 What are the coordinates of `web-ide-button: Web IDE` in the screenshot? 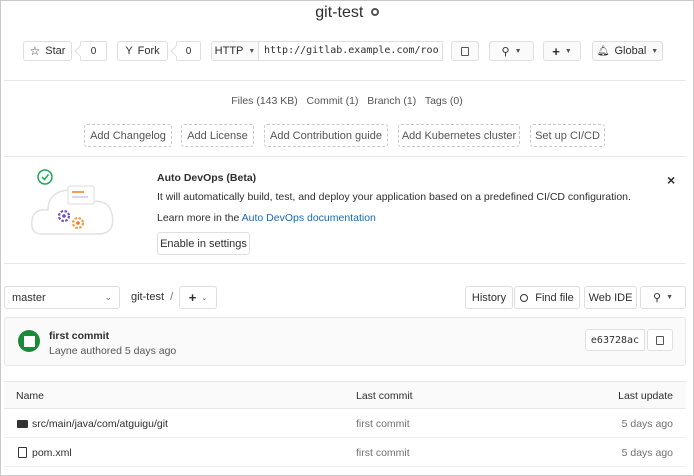 It's located at (610, 297).